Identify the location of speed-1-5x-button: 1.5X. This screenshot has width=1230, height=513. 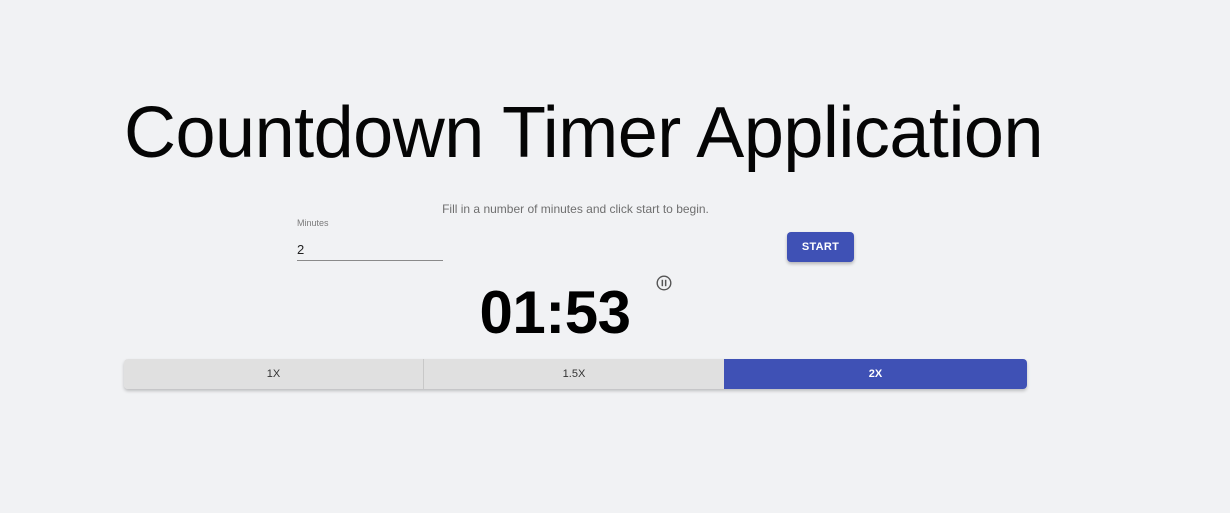
(574, 374).